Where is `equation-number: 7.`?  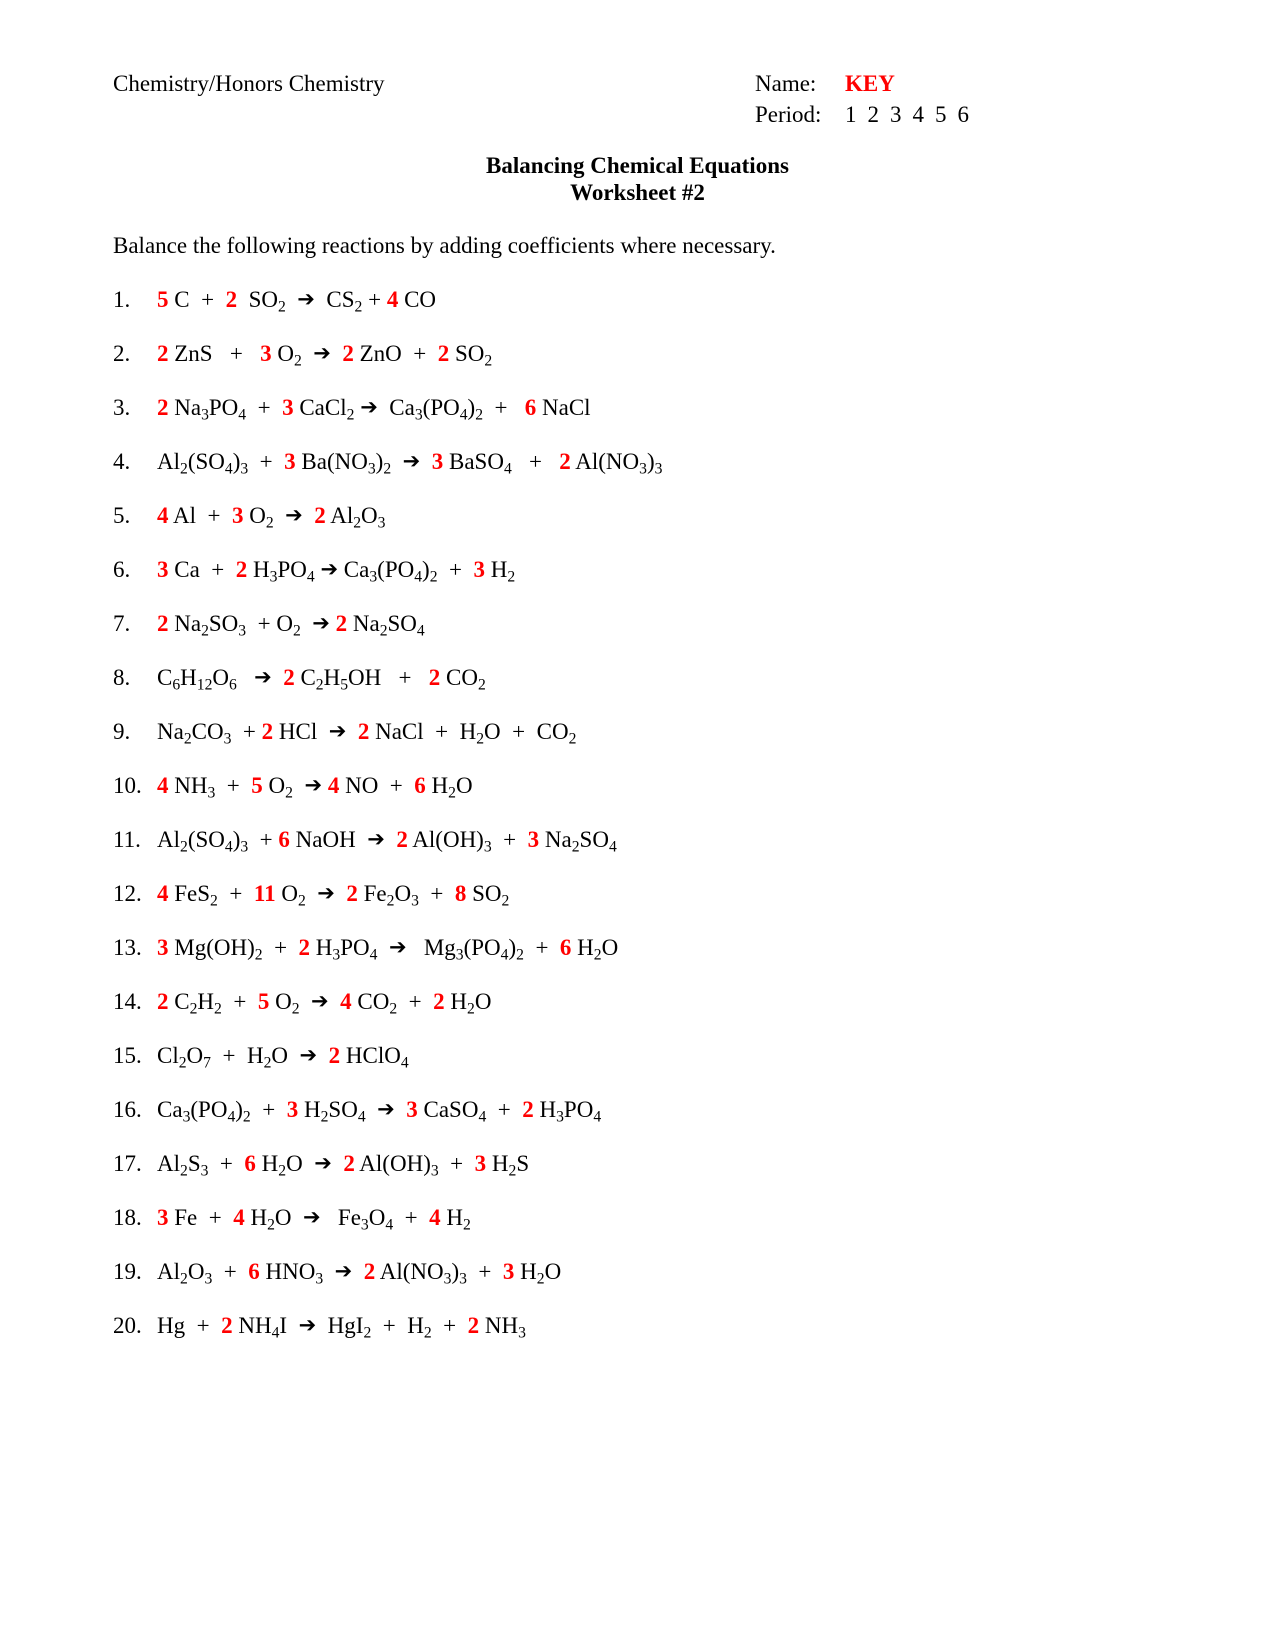
equation-number: 7. is located at coordinates (122, 623).